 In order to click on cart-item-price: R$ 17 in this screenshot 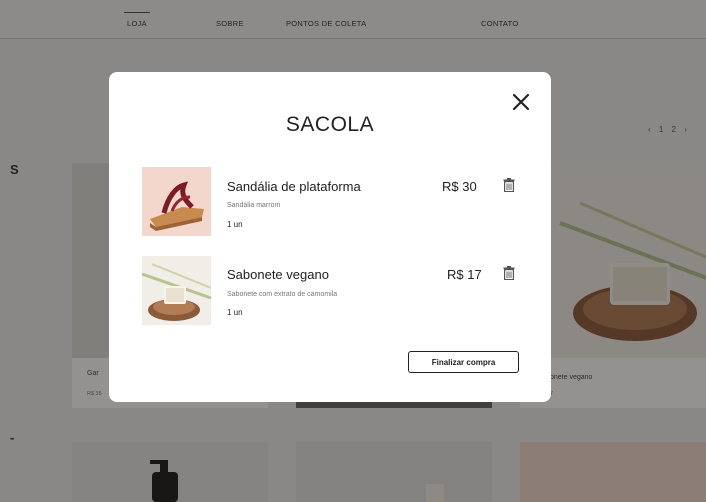, I will do `click(464, 274)`.